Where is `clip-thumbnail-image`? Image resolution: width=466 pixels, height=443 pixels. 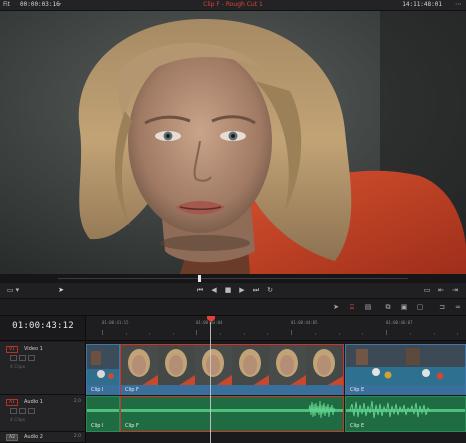 clip-thumbnail-image is located at coordinates (103, 365).